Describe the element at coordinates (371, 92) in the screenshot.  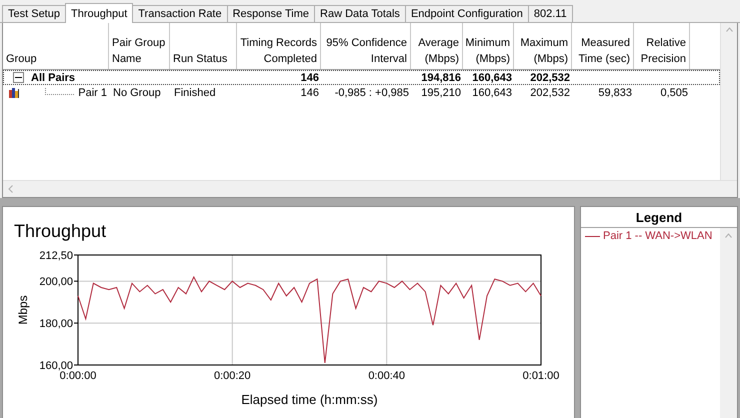
I see `table-cell: -0,985 : +0,985` at that location.